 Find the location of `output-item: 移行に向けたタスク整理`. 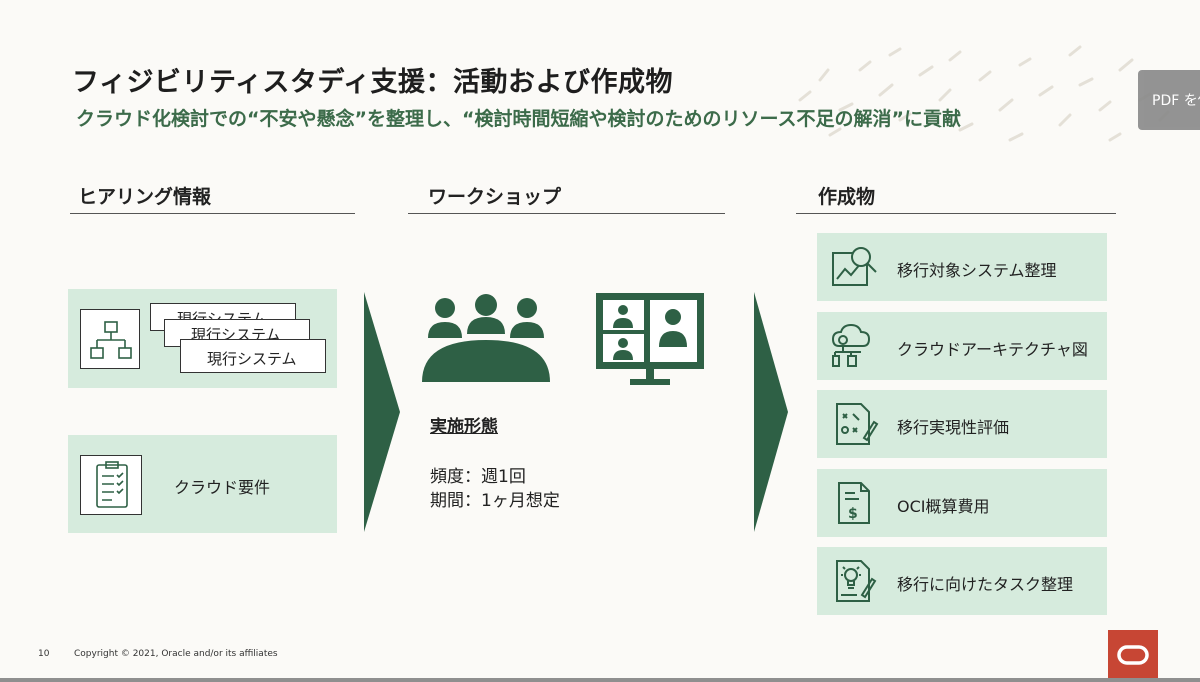

output-item: 移行に向けたタスク整理 is located at coordinates (962, 581).